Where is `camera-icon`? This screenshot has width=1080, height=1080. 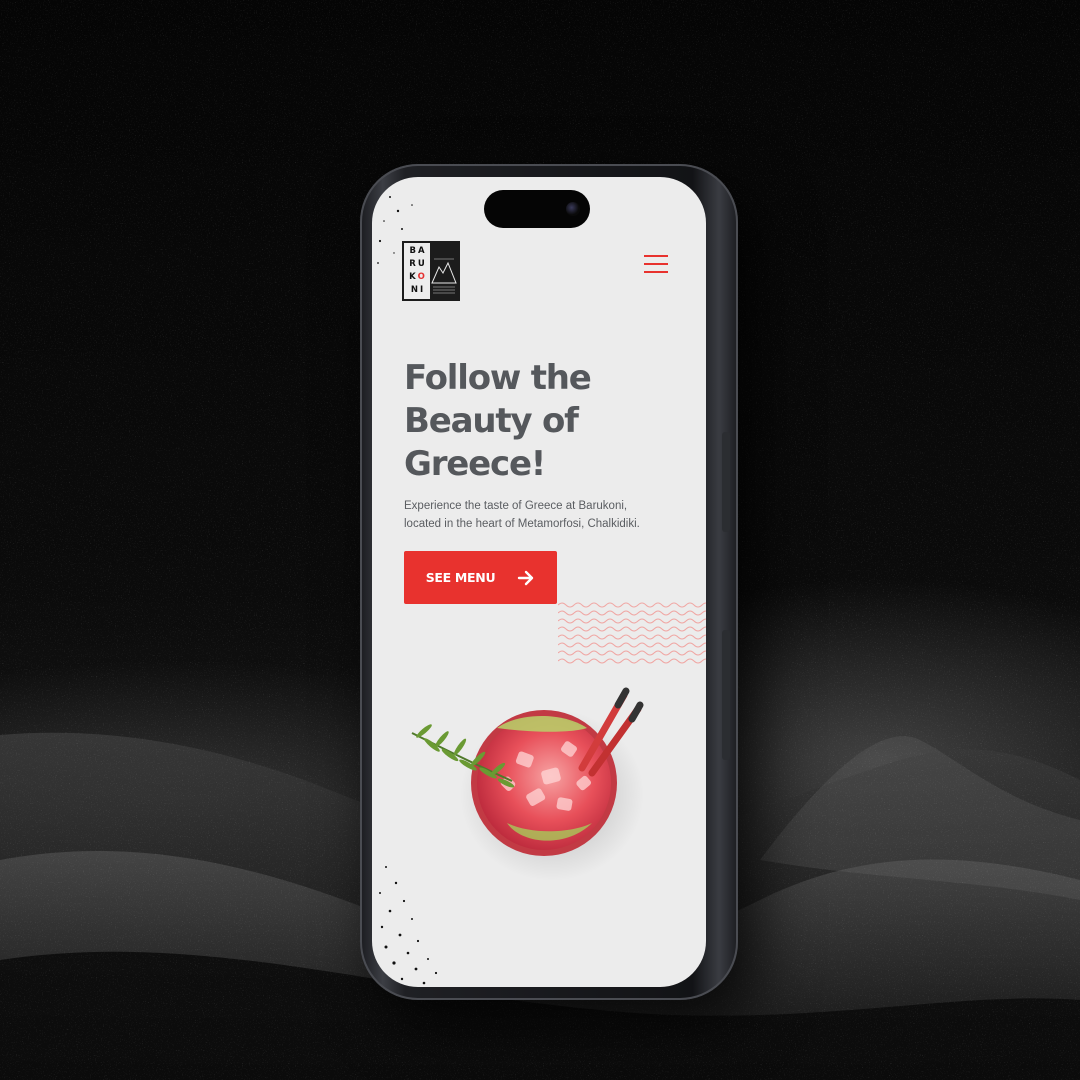 camera-icon is located at coordinates (573, 209).